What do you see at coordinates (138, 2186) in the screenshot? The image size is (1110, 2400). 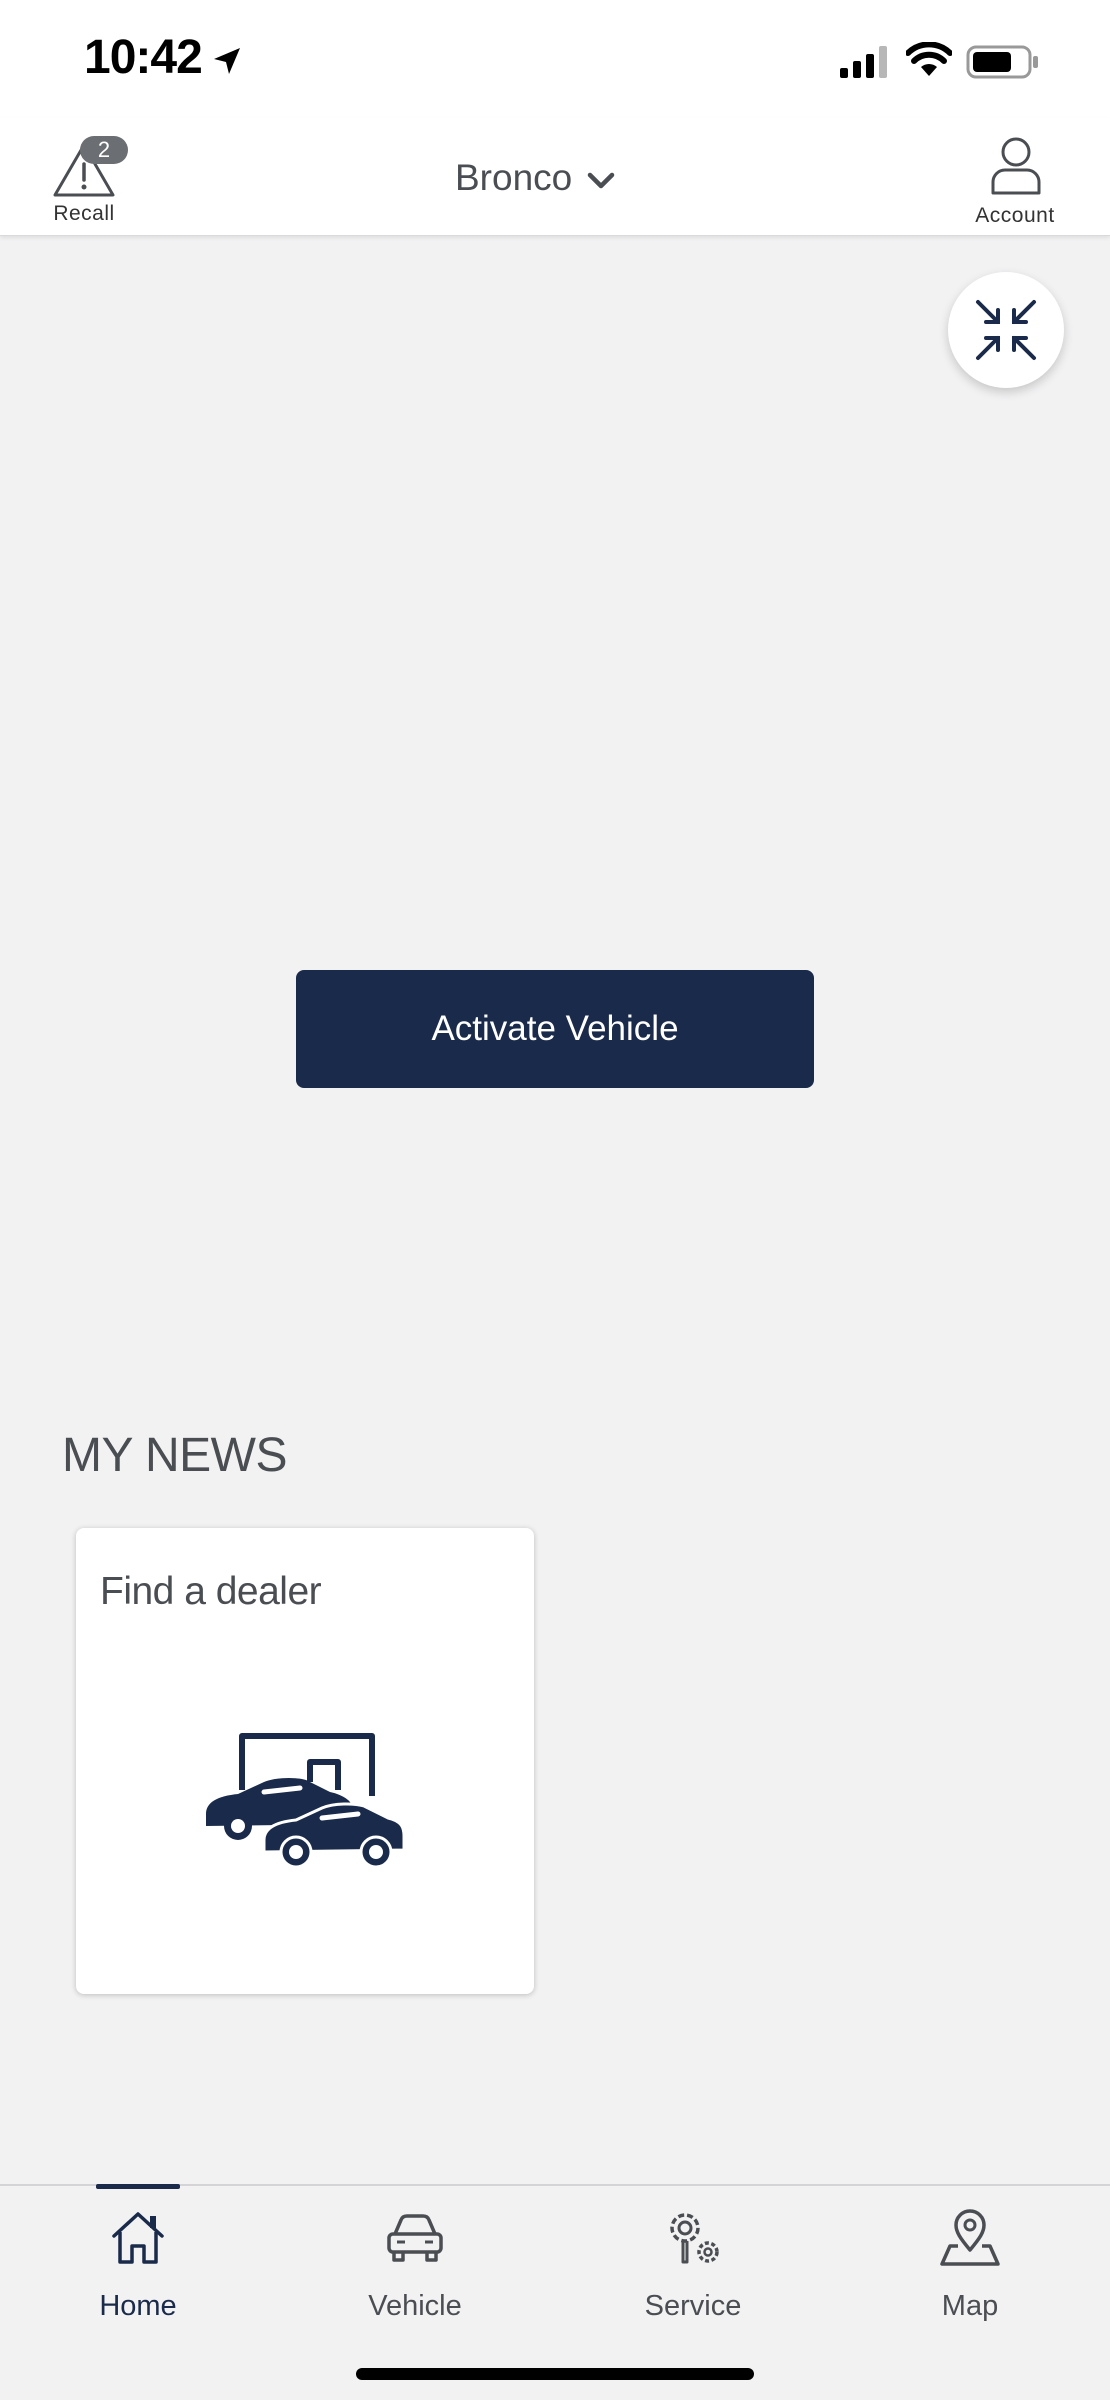 I see `active-tab-indicator` at bounding box center [138, 2186].